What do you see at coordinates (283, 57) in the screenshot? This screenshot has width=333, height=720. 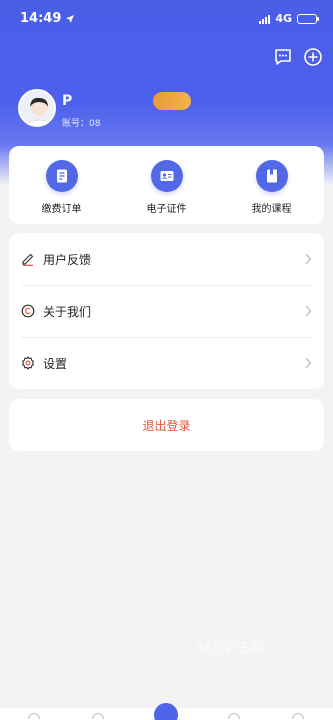 I see `message-icon` at bounding box center [283, 57].